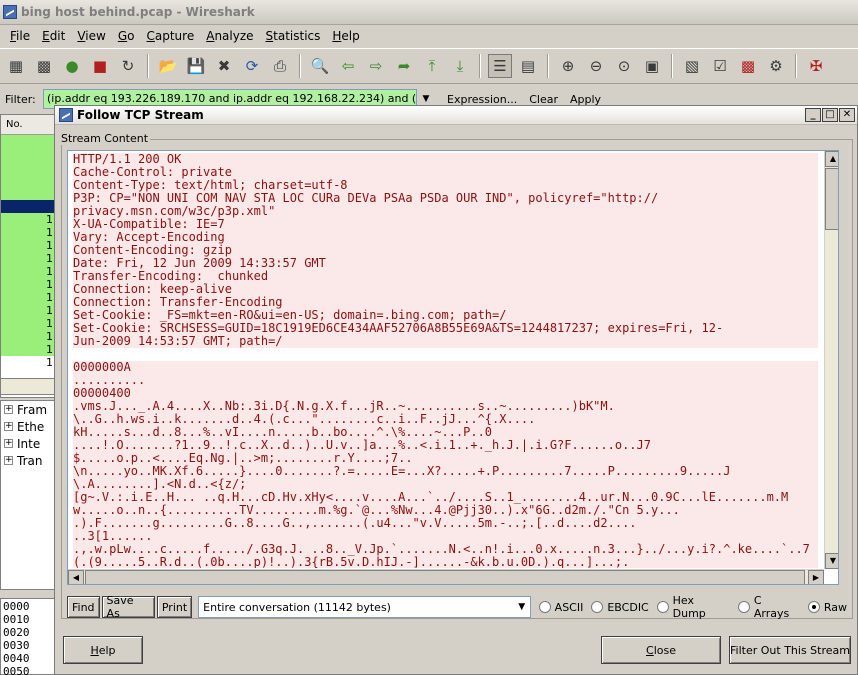  What do you see at coordinates (460, 66) in the screenshot?
I see `last-packet-icon: ⤓` at bounding box center [460, 66].